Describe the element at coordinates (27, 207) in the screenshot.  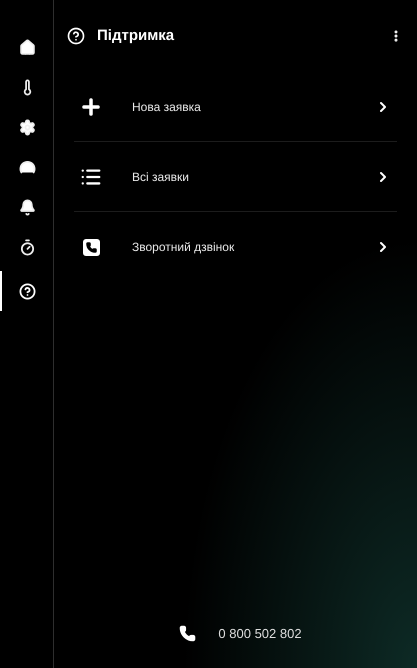
I see `bell-icon` at that location.